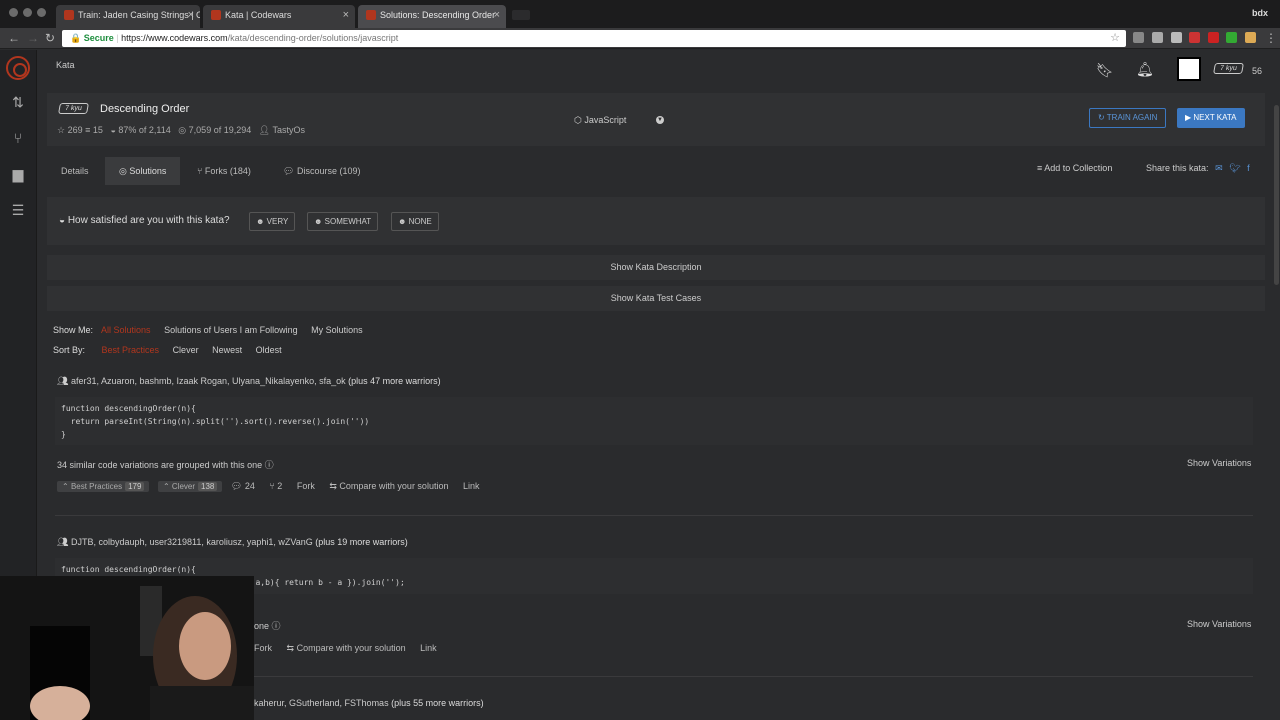 This screenshot has width=1280, height=720. What do you see at coordinates (269, 350) in the screenshot?
I see `sort-oldest: Oldest` at bounding box center [269, 350].